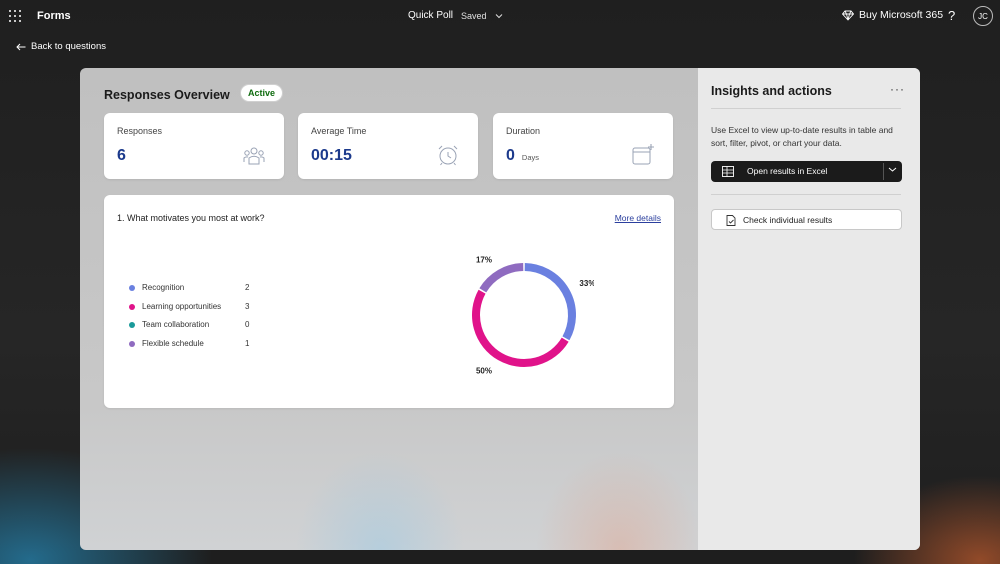  I want to click on donut-percent-label: 17%, so click(484, 260).